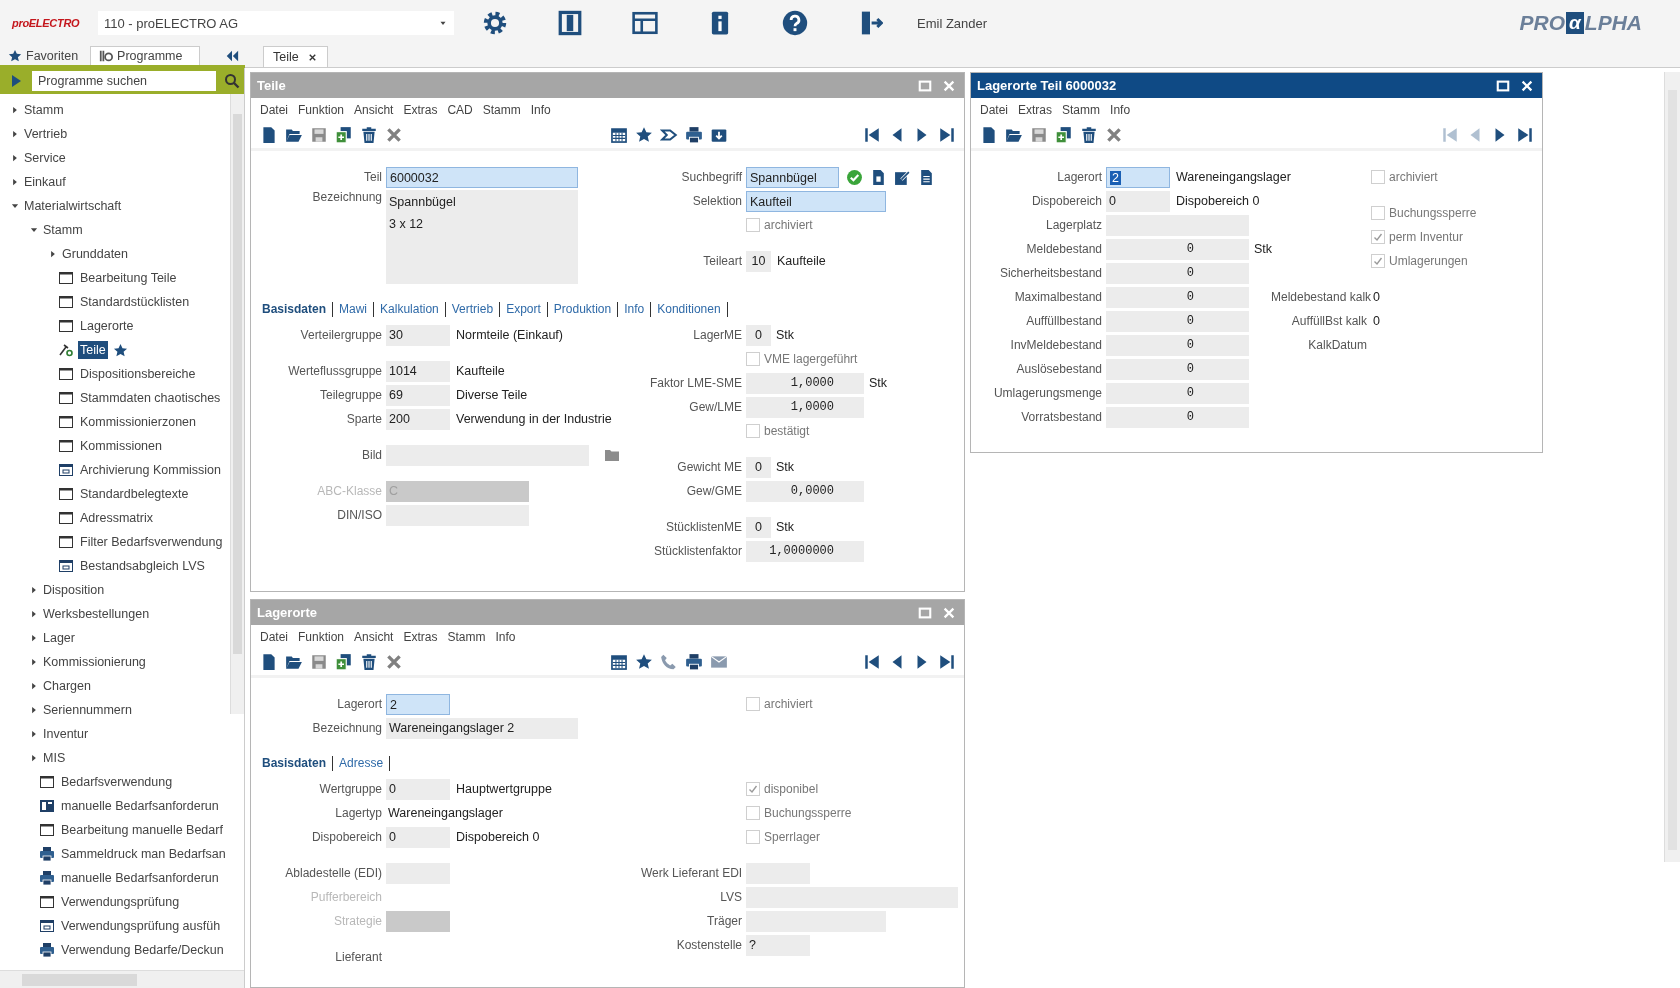  I want to click on envelope-icon, so click(719, 662).